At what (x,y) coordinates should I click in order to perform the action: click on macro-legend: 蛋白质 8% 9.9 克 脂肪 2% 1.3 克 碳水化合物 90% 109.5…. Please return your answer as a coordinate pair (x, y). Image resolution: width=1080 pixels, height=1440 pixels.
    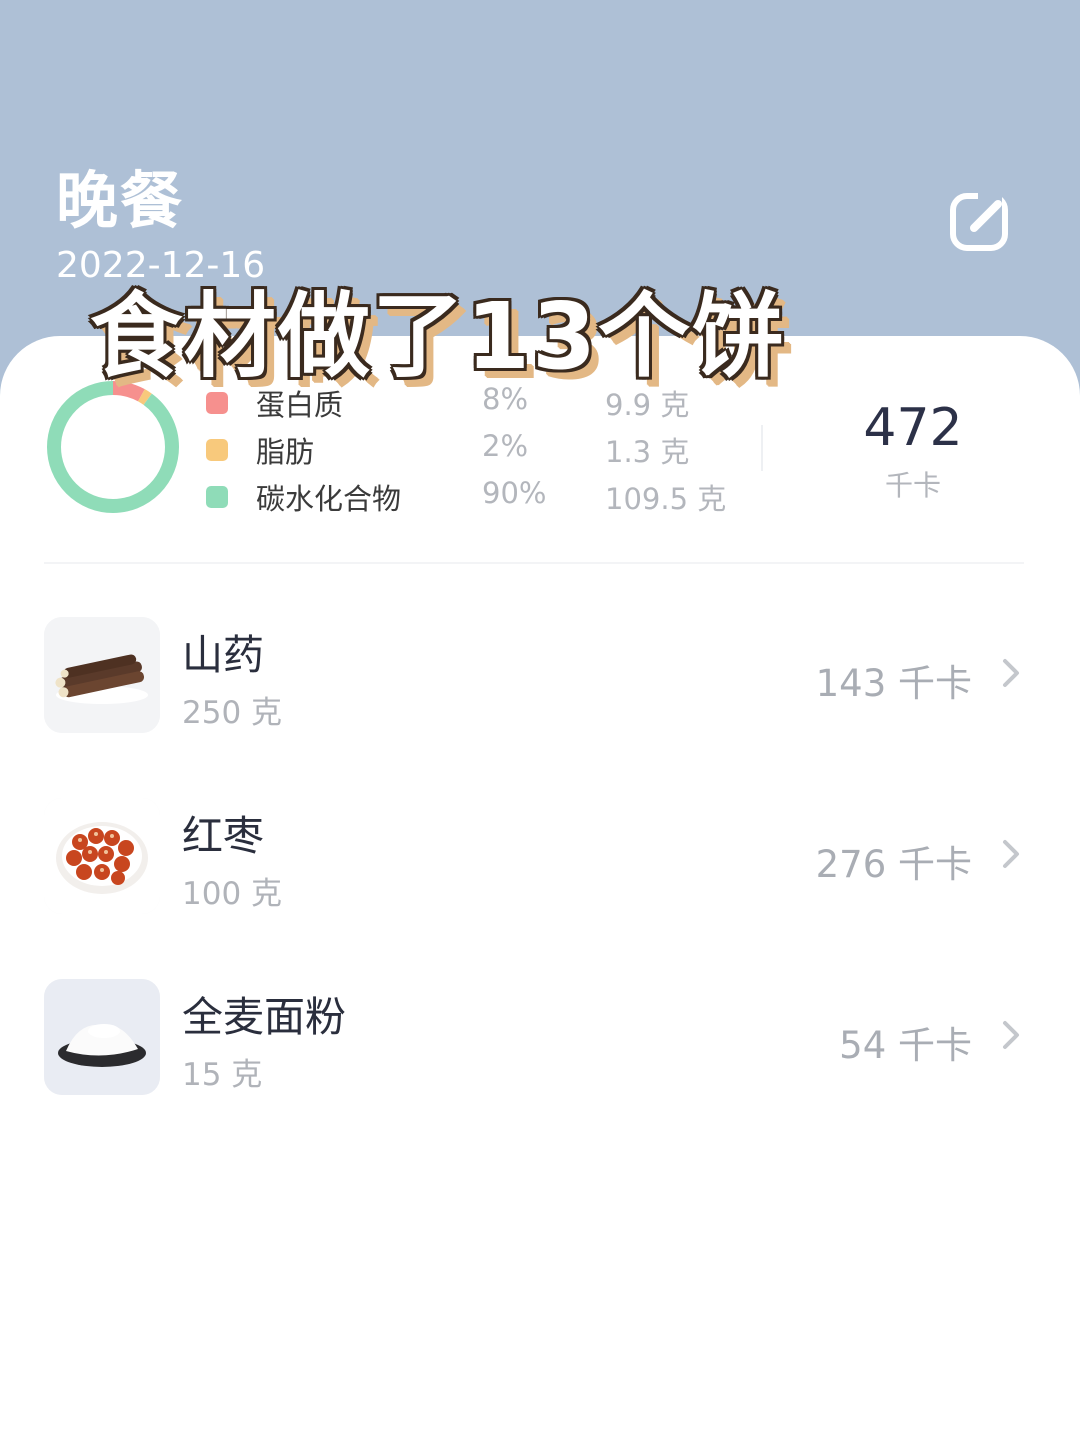
    Looking at the image, I should click on (480, 446).